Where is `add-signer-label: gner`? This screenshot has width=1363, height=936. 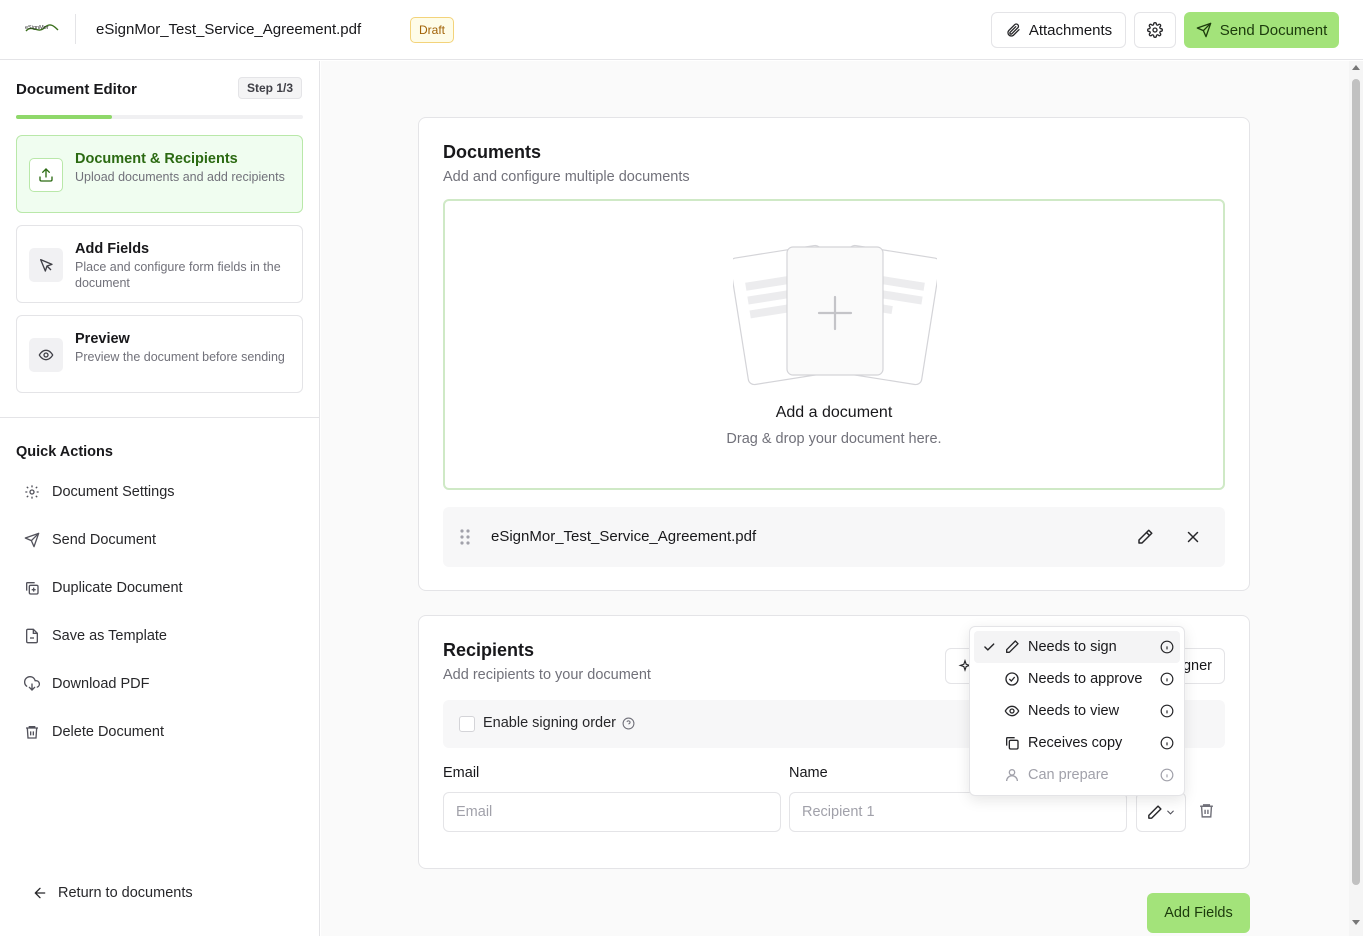 add-signer-label: gner is located at coordinates (1197, 666).